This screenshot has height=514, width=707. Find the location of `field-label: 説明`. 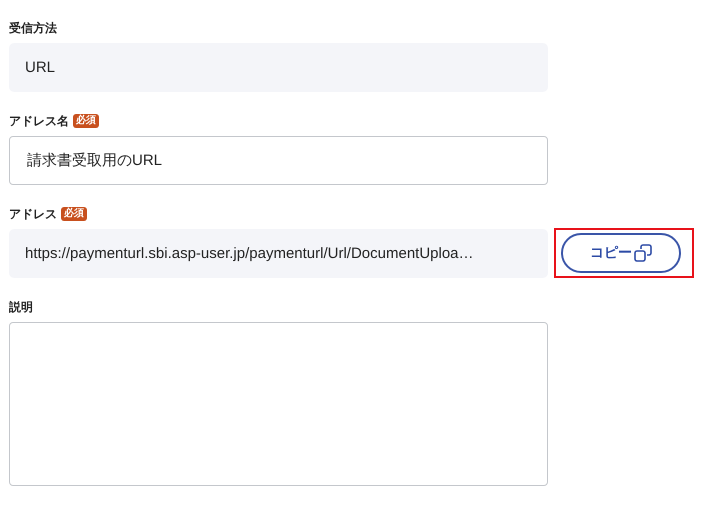

field-label: 説明 is located at coordinates (21, 307).